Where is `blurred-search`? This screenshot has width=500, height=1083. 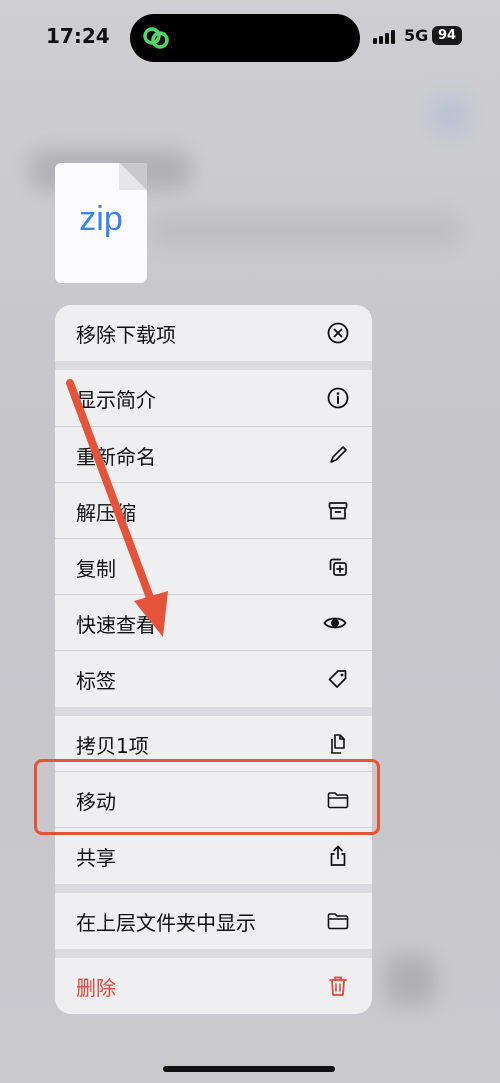
blurred-search is located at coordinates (305, 230).